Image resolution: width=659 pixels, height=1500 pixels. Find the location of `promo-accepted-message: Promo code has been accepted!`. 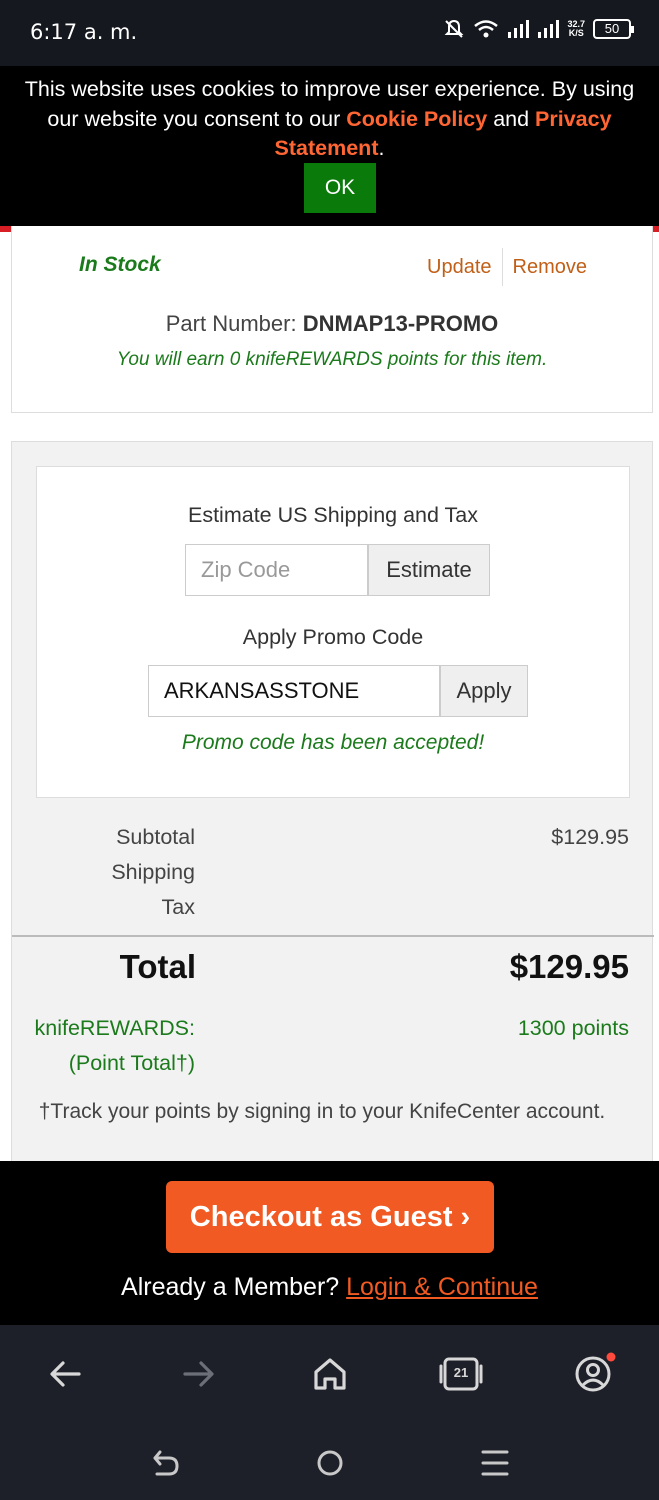

promo-accepted-message: Promo code has been accepted! is located at coordinates (333, 742).